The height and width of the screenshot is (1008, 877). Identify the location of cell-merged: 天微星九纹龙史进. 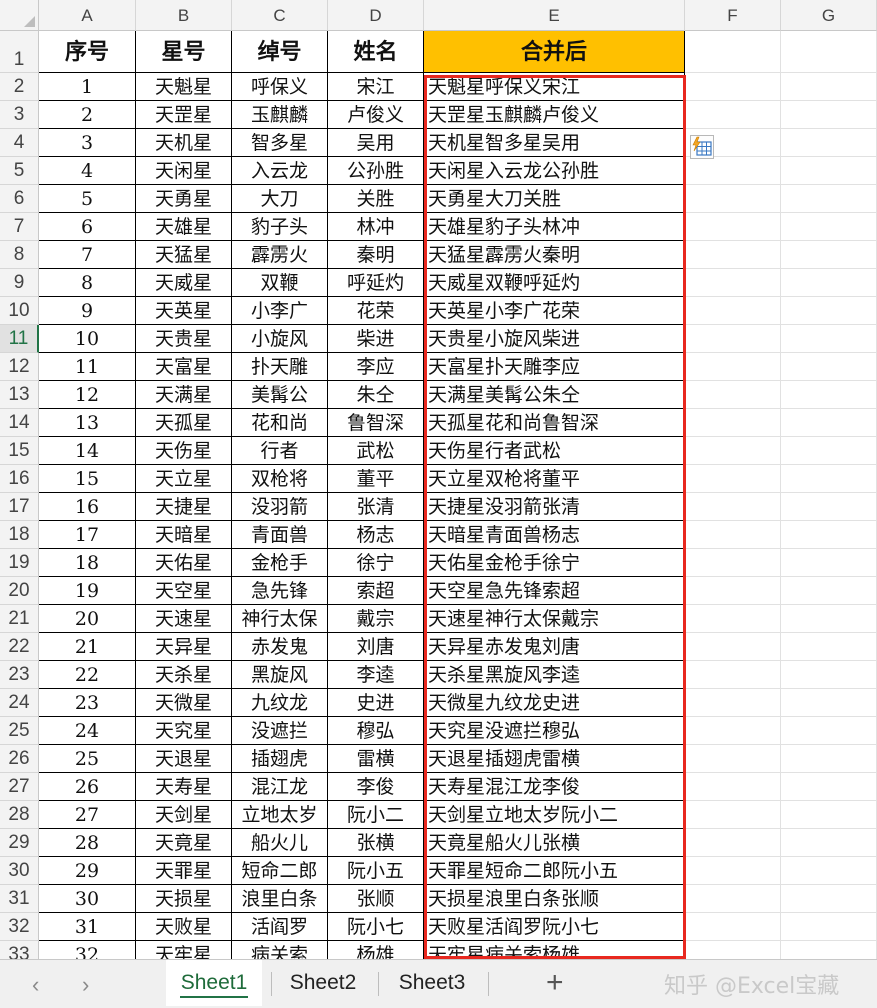
(554, 703).